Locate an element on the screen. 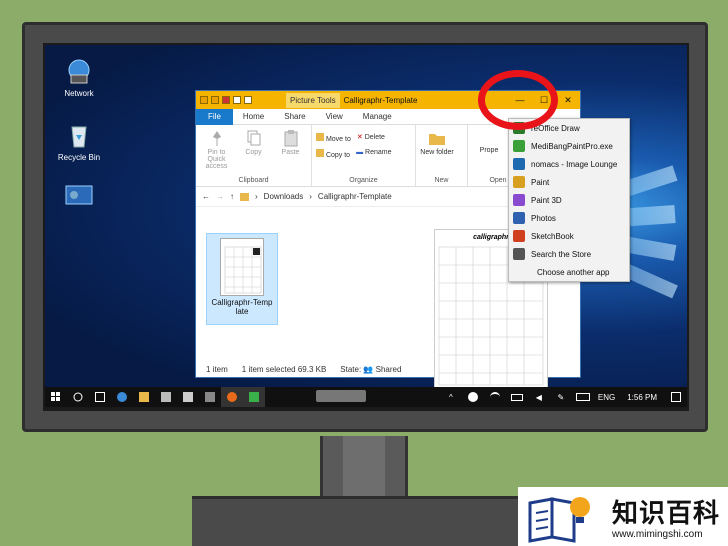 This screenshot has width=728, height=546. rename-button: ▬ Rename is located at coordinates (373, 154).